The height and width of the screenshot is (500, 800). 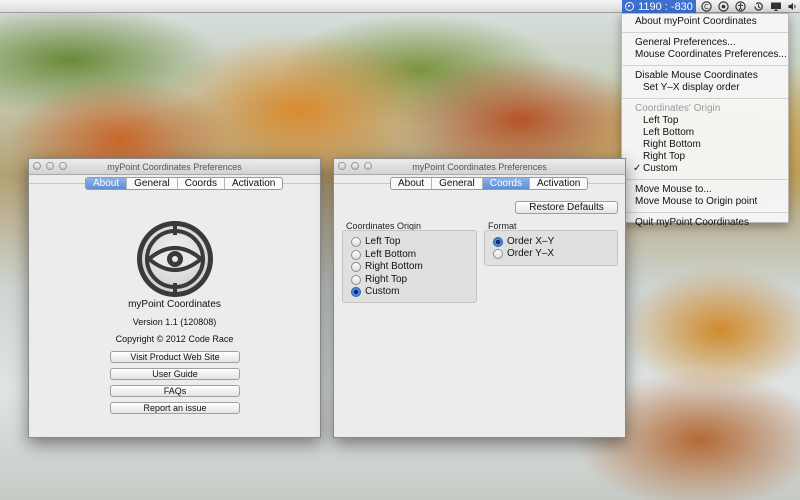 What do you see at coordinates (175, 259) in the screenshot?
I see `app-logo-icon` at bounding box center [175, 259].